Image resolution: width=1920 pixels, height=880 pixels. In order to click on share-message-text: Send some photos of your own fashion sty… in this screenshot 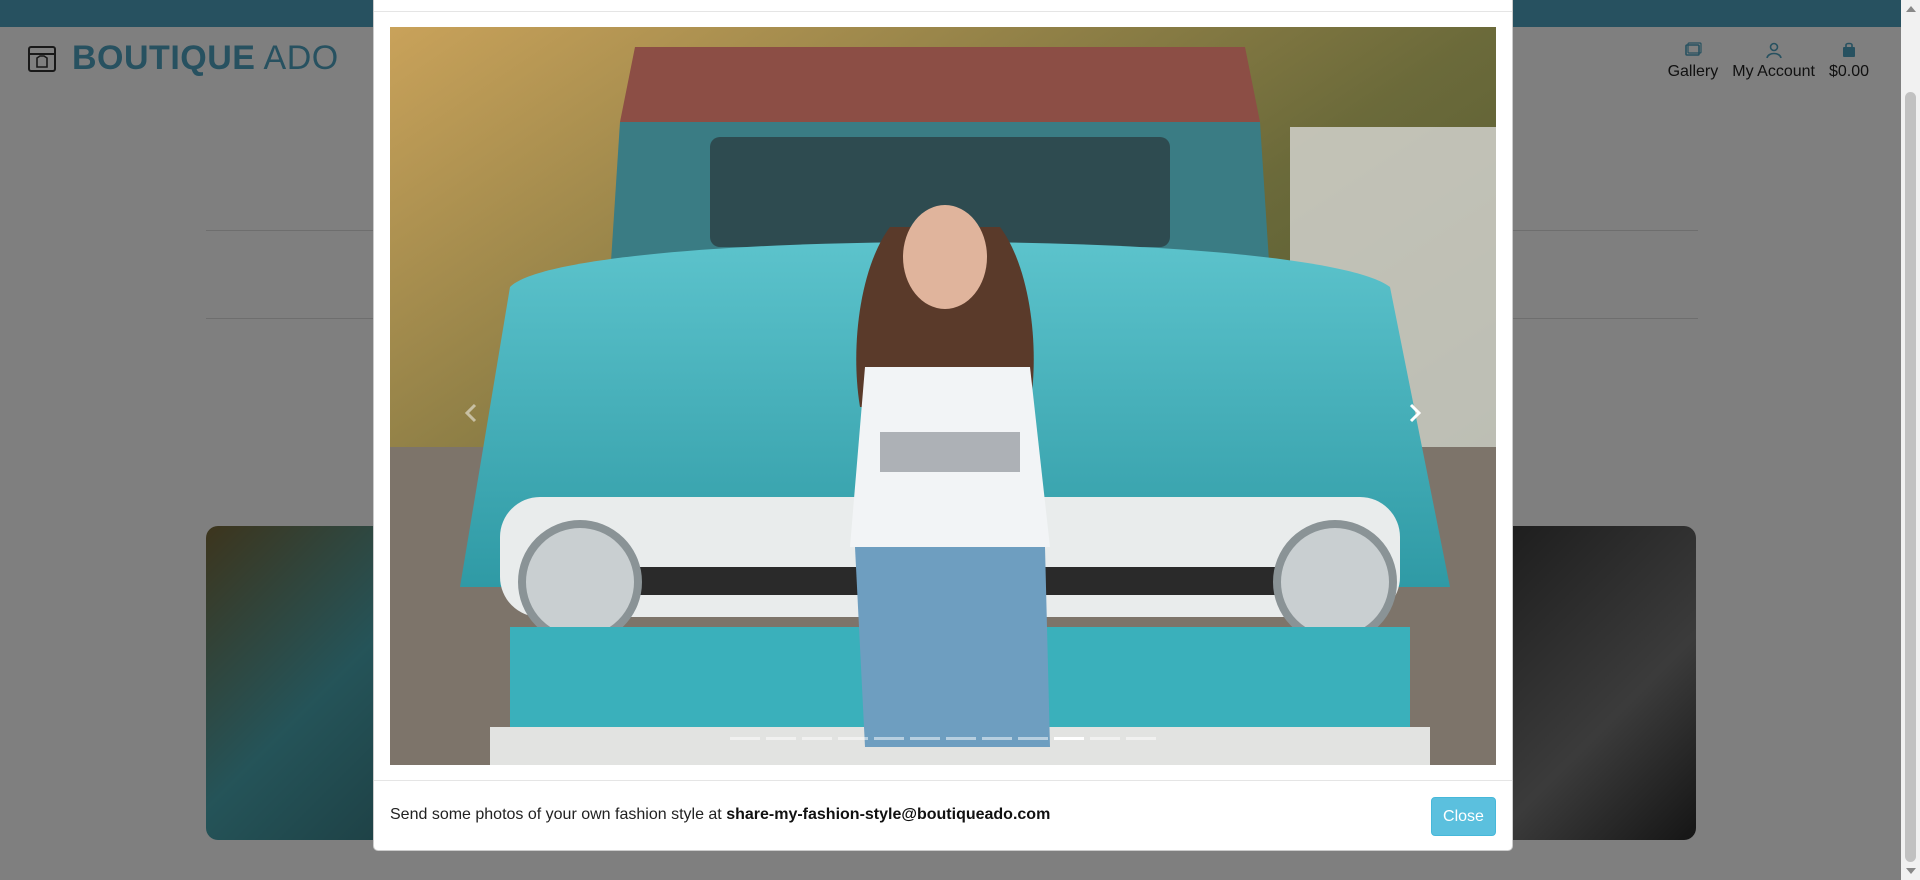, I will do `click(556, 814)`.